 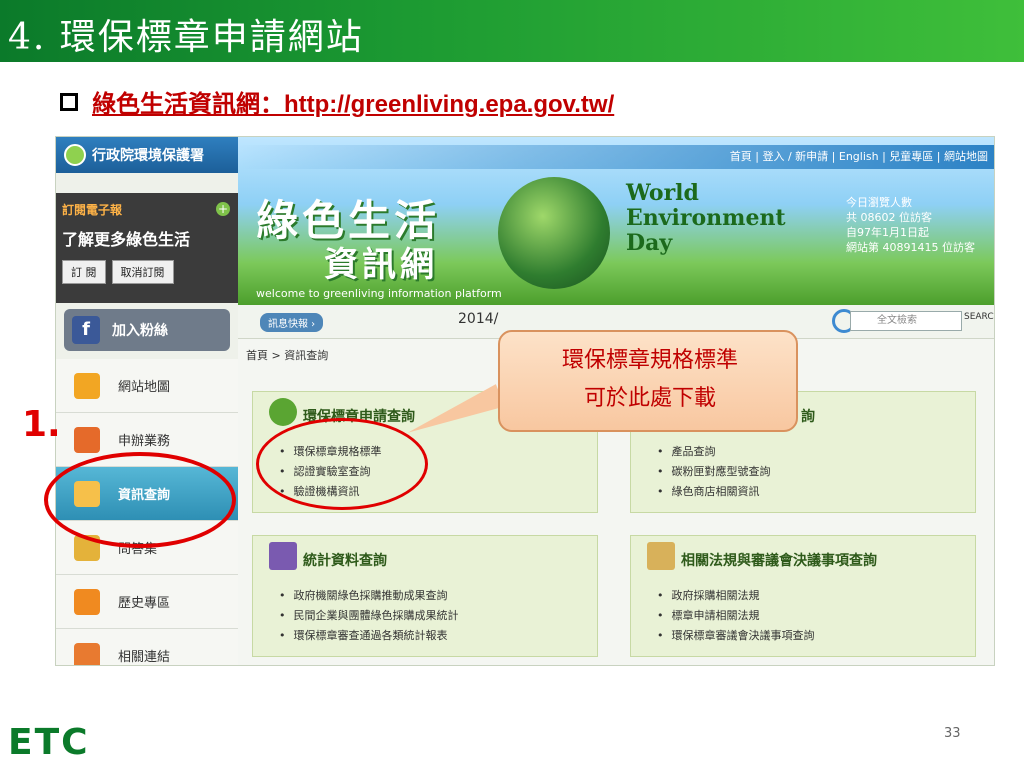 I want to click on sidebar-item-history: 歷史專區, so click(x=147, y=602).